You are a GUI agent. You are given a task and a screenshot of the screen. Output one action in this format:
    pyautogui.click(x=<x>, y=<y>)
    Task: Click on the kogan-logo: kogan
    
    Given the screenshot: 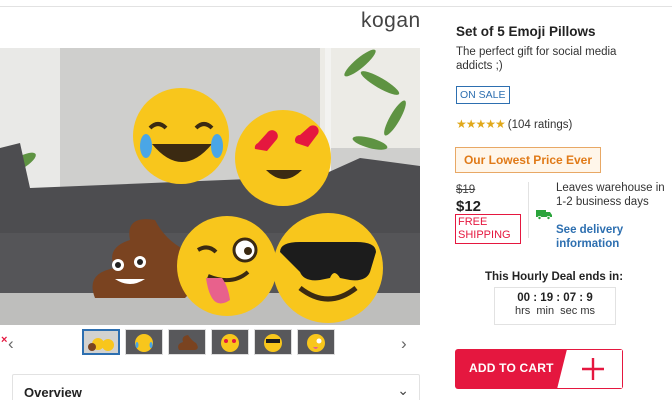 What is the action you would take?
    pyautogui.click(x=391, y=21)
    